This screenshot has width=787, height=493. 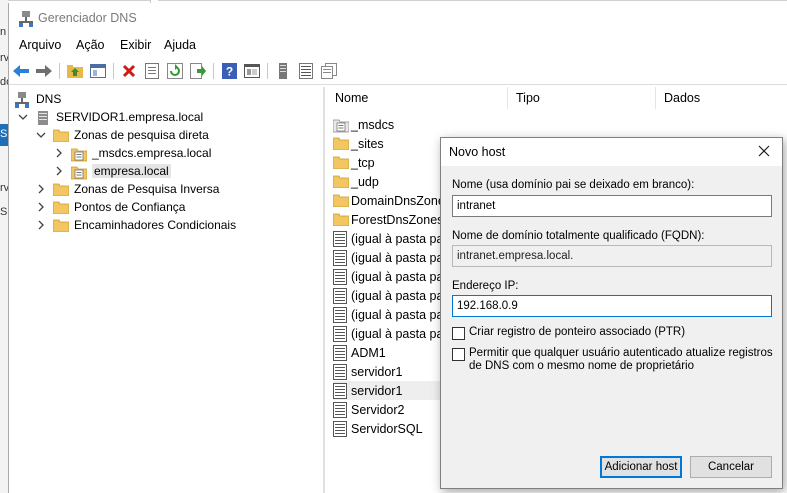 What do you see at coordinates (398, 71) in the screenshot?
I see `toolbar: ?` at bounding box center [398, 71].